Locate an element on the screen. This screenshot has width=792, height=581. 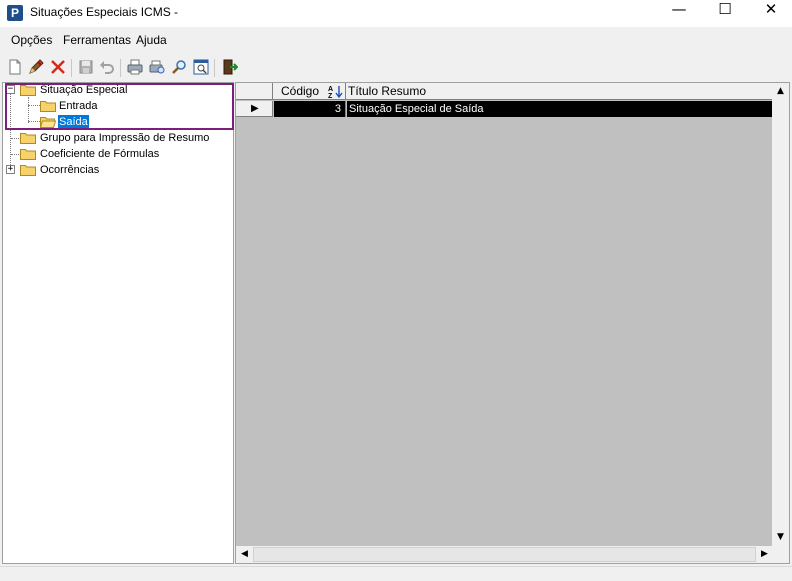
menu-ajuda: Ajuda is located at coordinates (151, 40).